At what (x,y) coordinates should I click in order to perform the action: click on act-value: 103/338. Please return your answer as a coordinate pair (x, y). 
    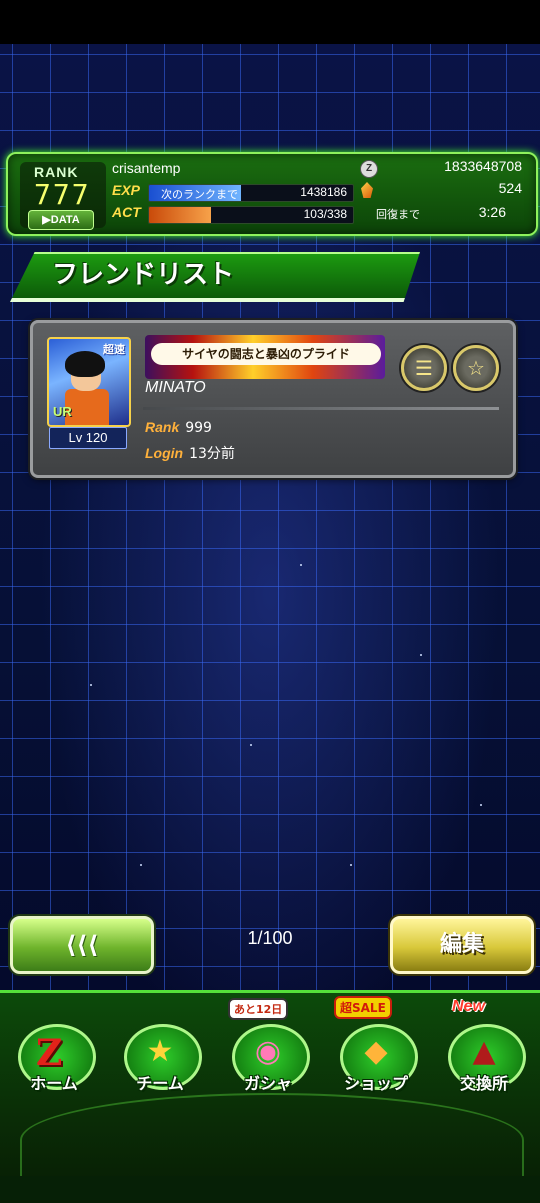
    Looking at the image, I should click on (325, 214).